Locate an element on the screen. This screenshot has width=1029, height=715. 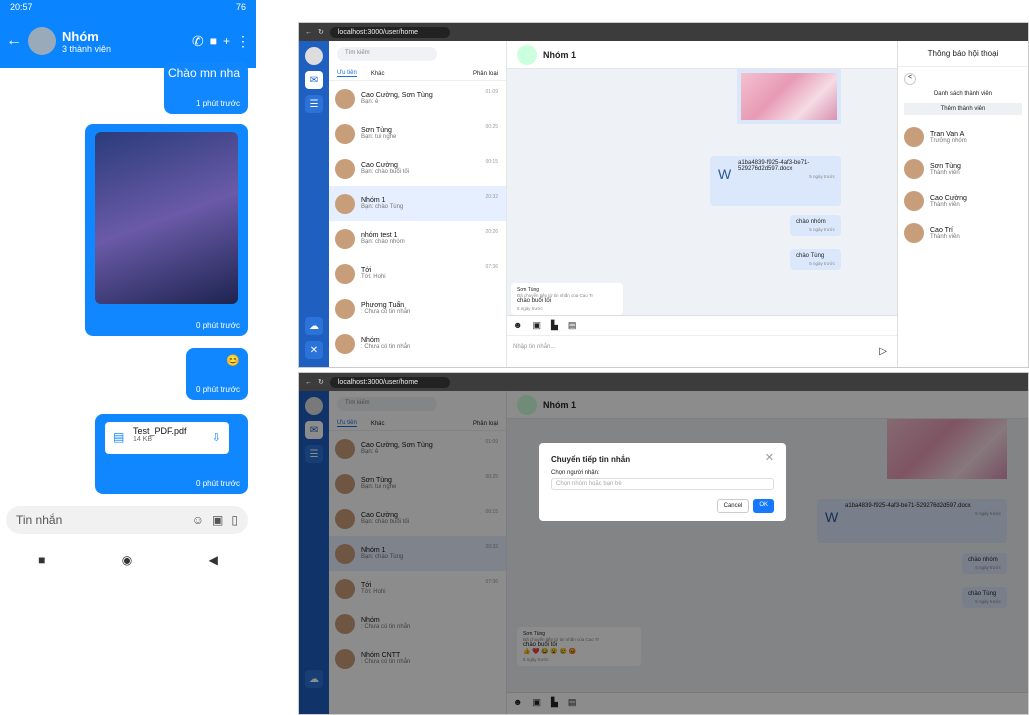
conversation-preview: Tới: Hohi is located at coordinates (373, 277).